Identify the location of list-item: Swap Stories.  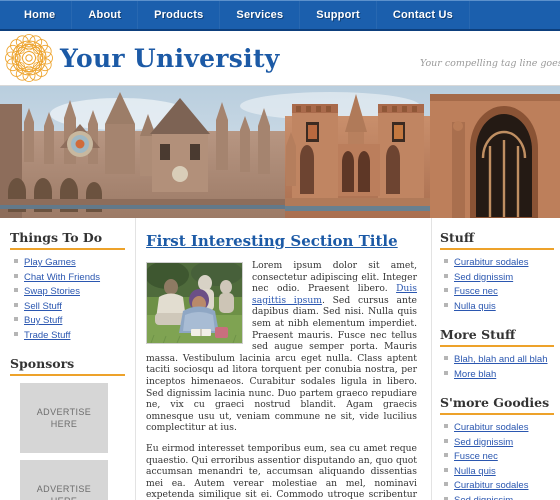
(69, 291).